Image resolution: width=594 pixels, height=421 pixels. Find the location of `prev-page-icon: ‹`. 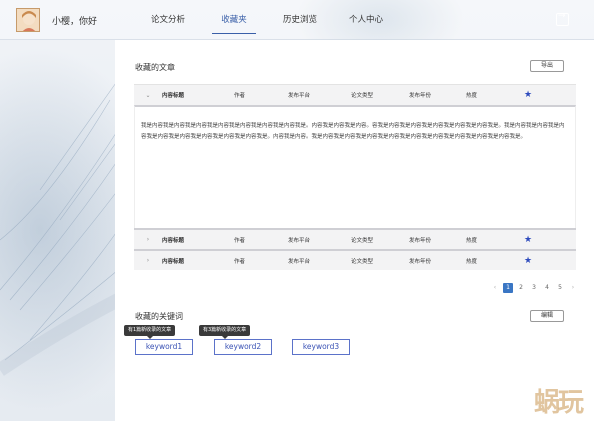

prev-page-icon: ‹ is located at coordinates (495, 288).